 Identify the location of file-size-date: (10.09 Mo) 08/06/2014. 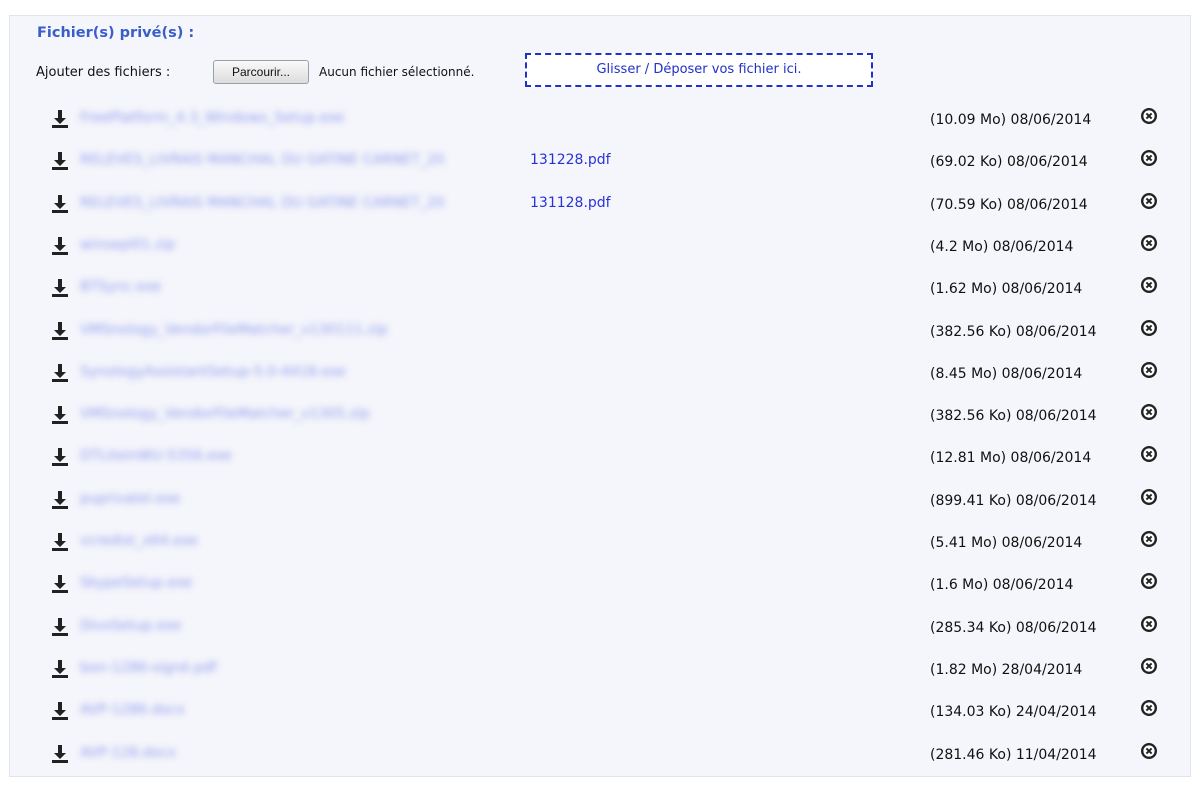
(1011, 120).